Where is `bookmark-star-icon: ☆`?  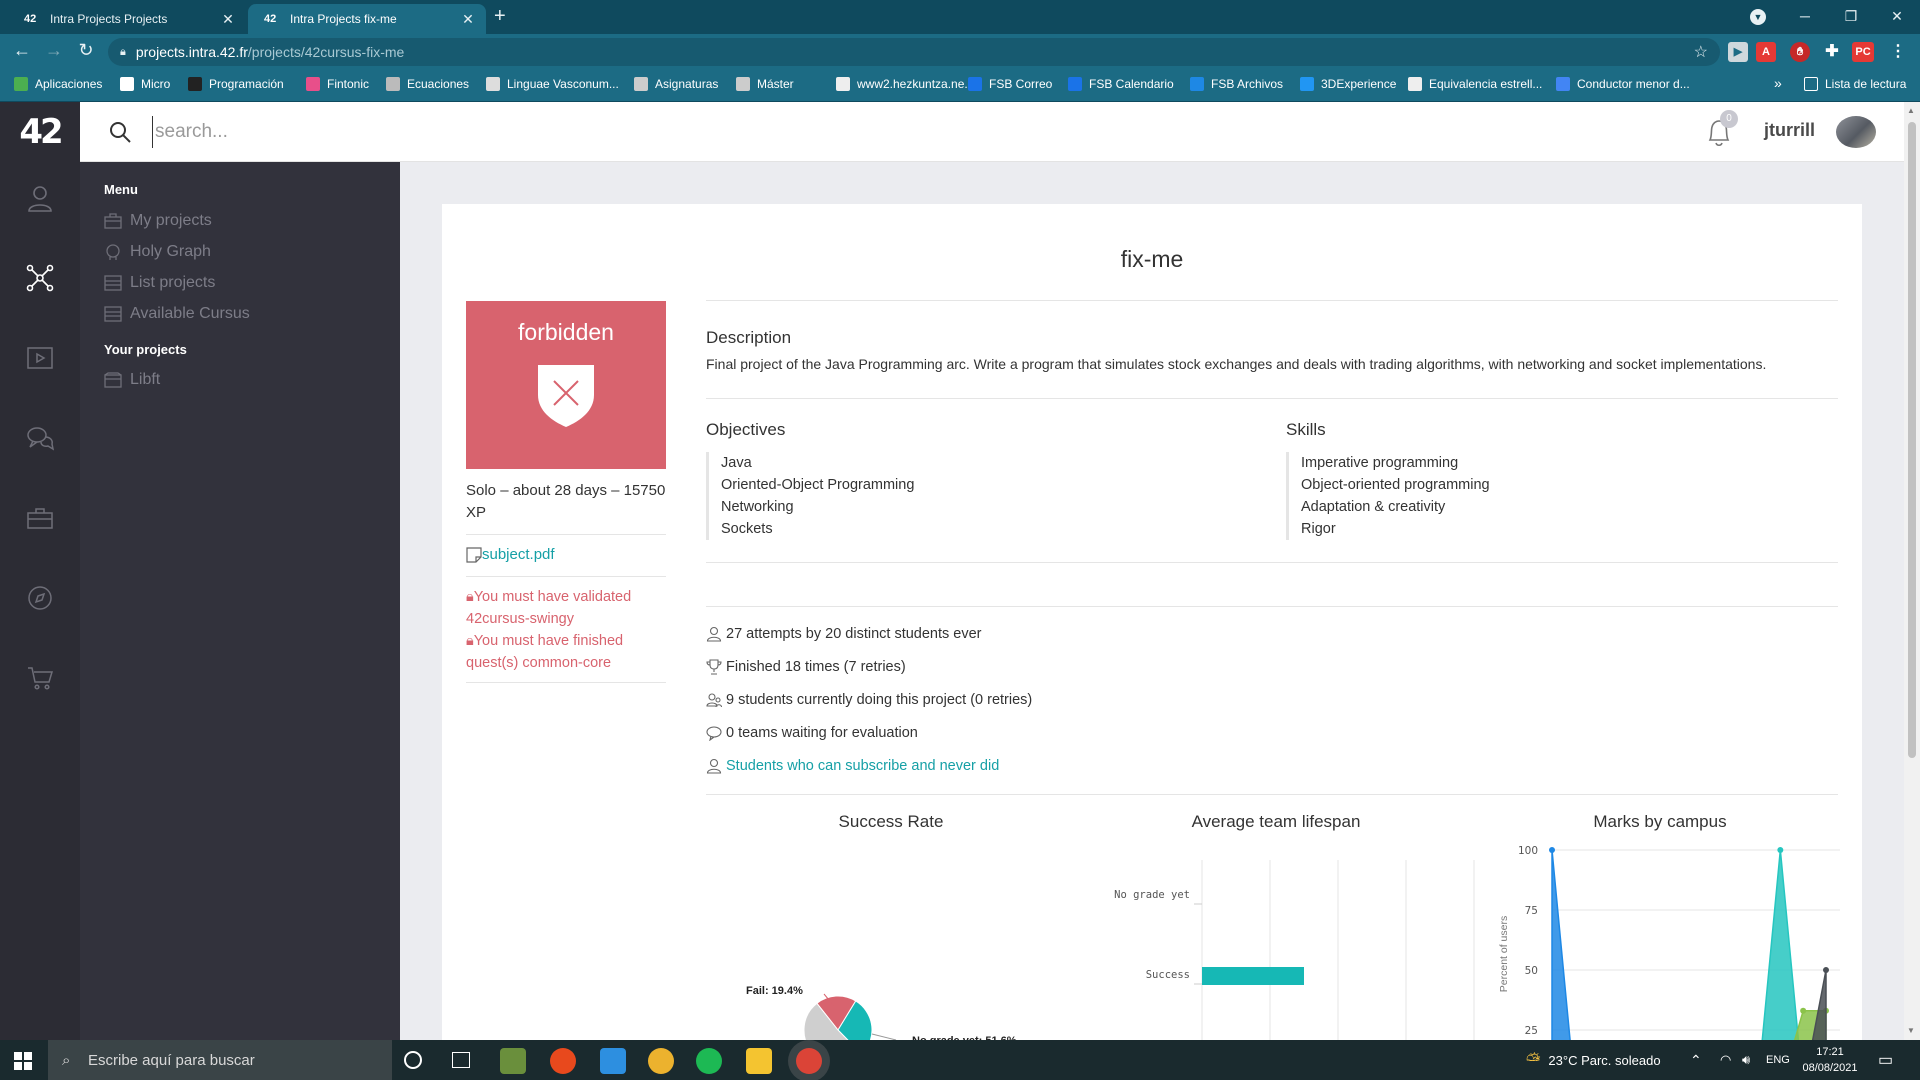
bookmark-star-icon: ☆ is located at coordinates (1701, 52).